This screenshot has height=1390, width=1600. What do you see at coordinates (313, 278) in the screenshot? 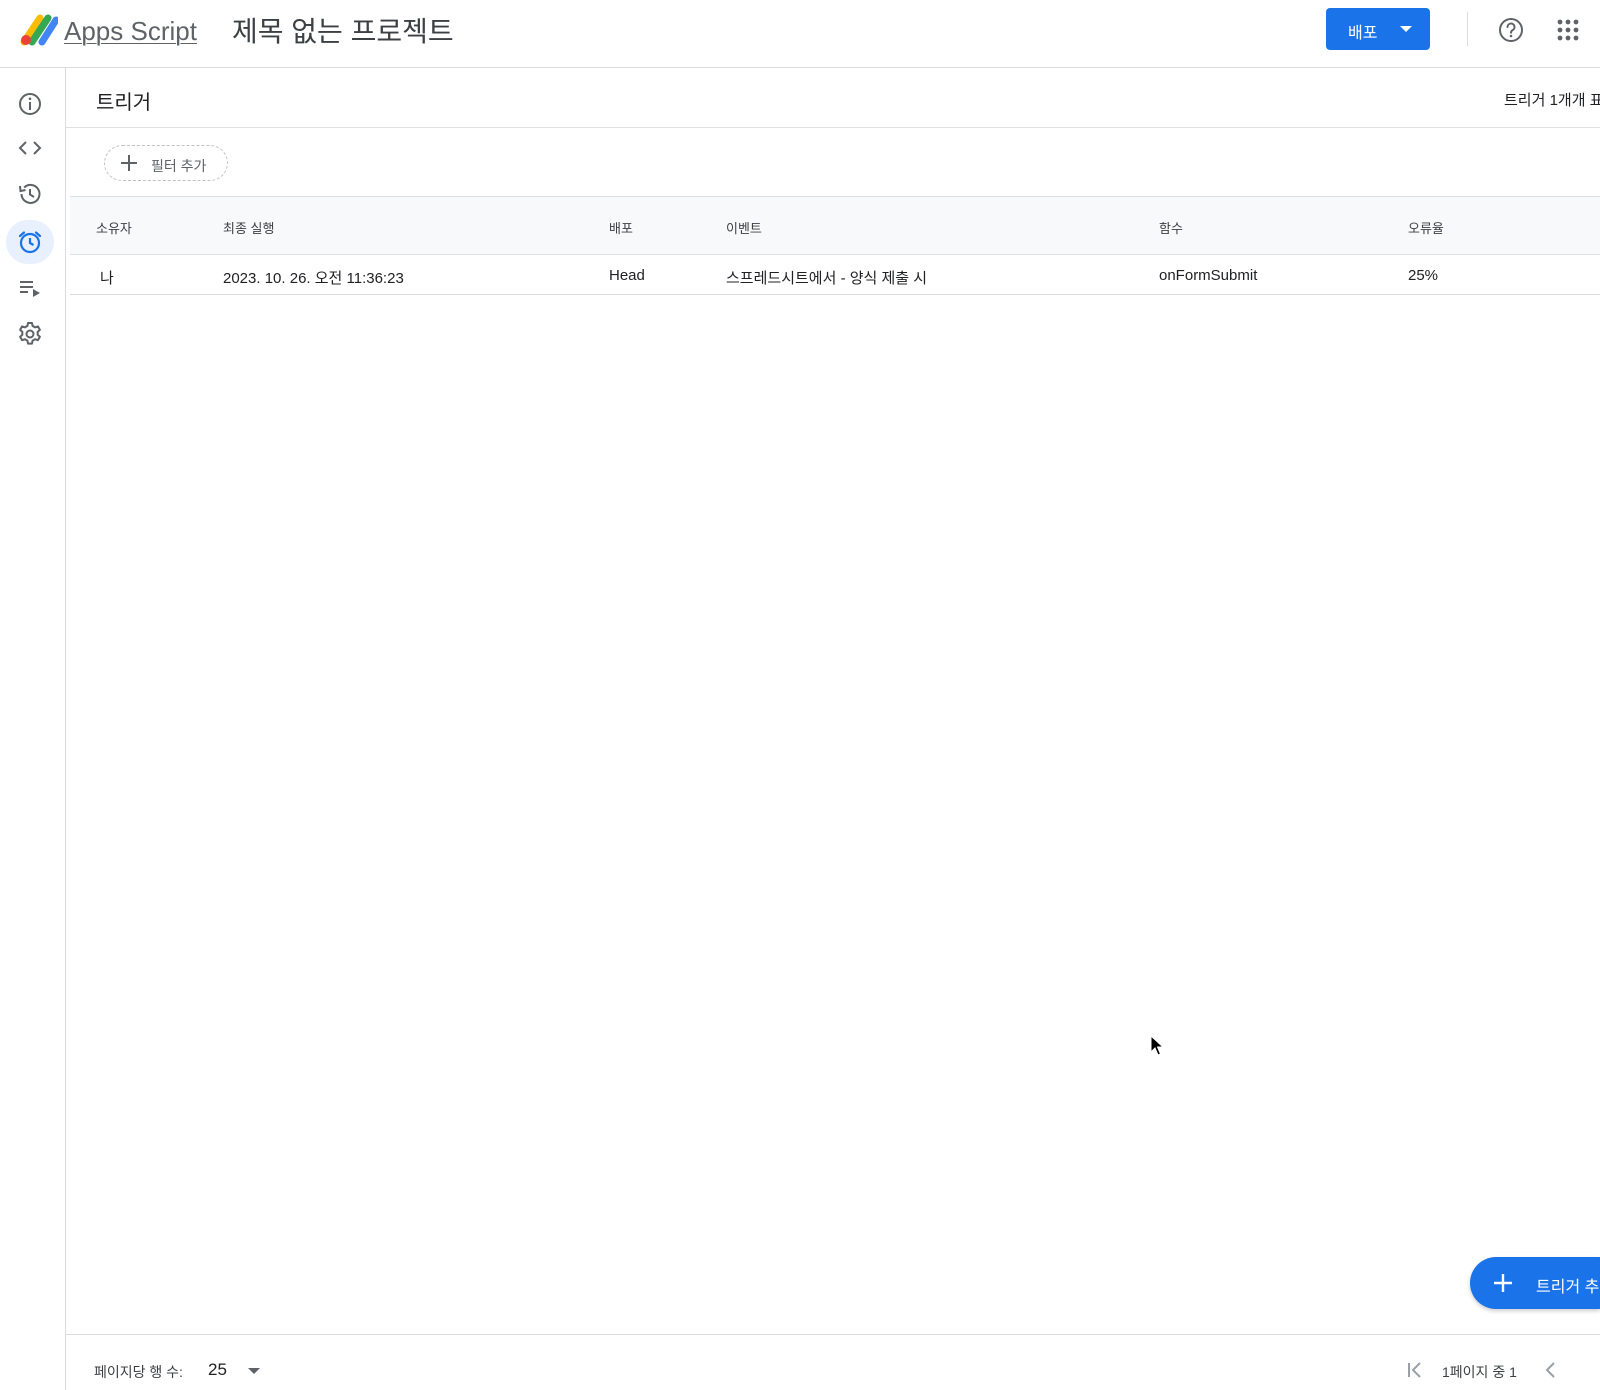
I see `cell-last-run: 2023. 10. 26. 오전 11:36:23` at bounding box center [313, 278].